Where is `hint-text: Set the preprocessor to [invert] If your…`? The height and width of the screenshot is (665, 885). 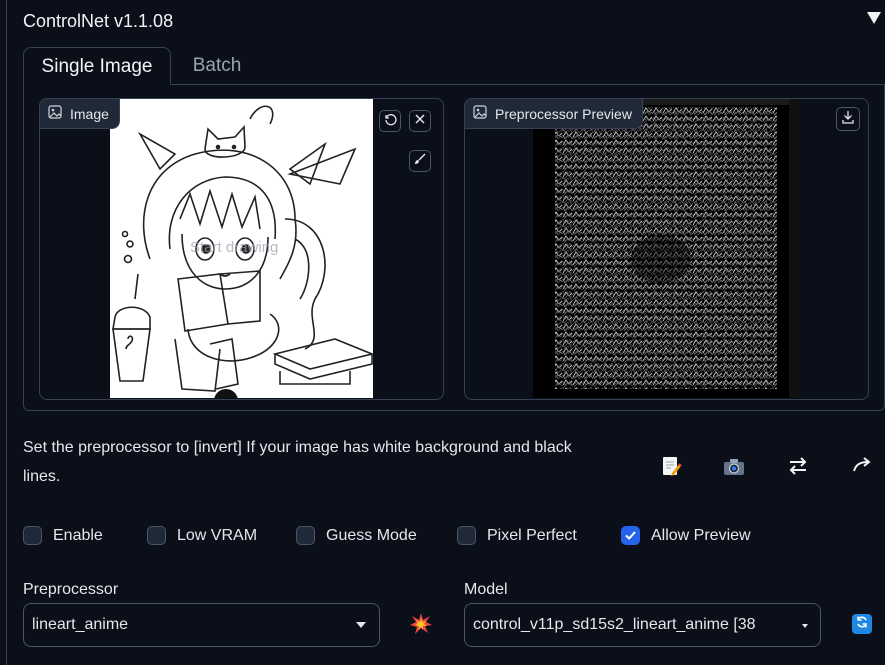 hint-text: Set the preprocessor to [invert] If your… is located at coordinates (323, 462).